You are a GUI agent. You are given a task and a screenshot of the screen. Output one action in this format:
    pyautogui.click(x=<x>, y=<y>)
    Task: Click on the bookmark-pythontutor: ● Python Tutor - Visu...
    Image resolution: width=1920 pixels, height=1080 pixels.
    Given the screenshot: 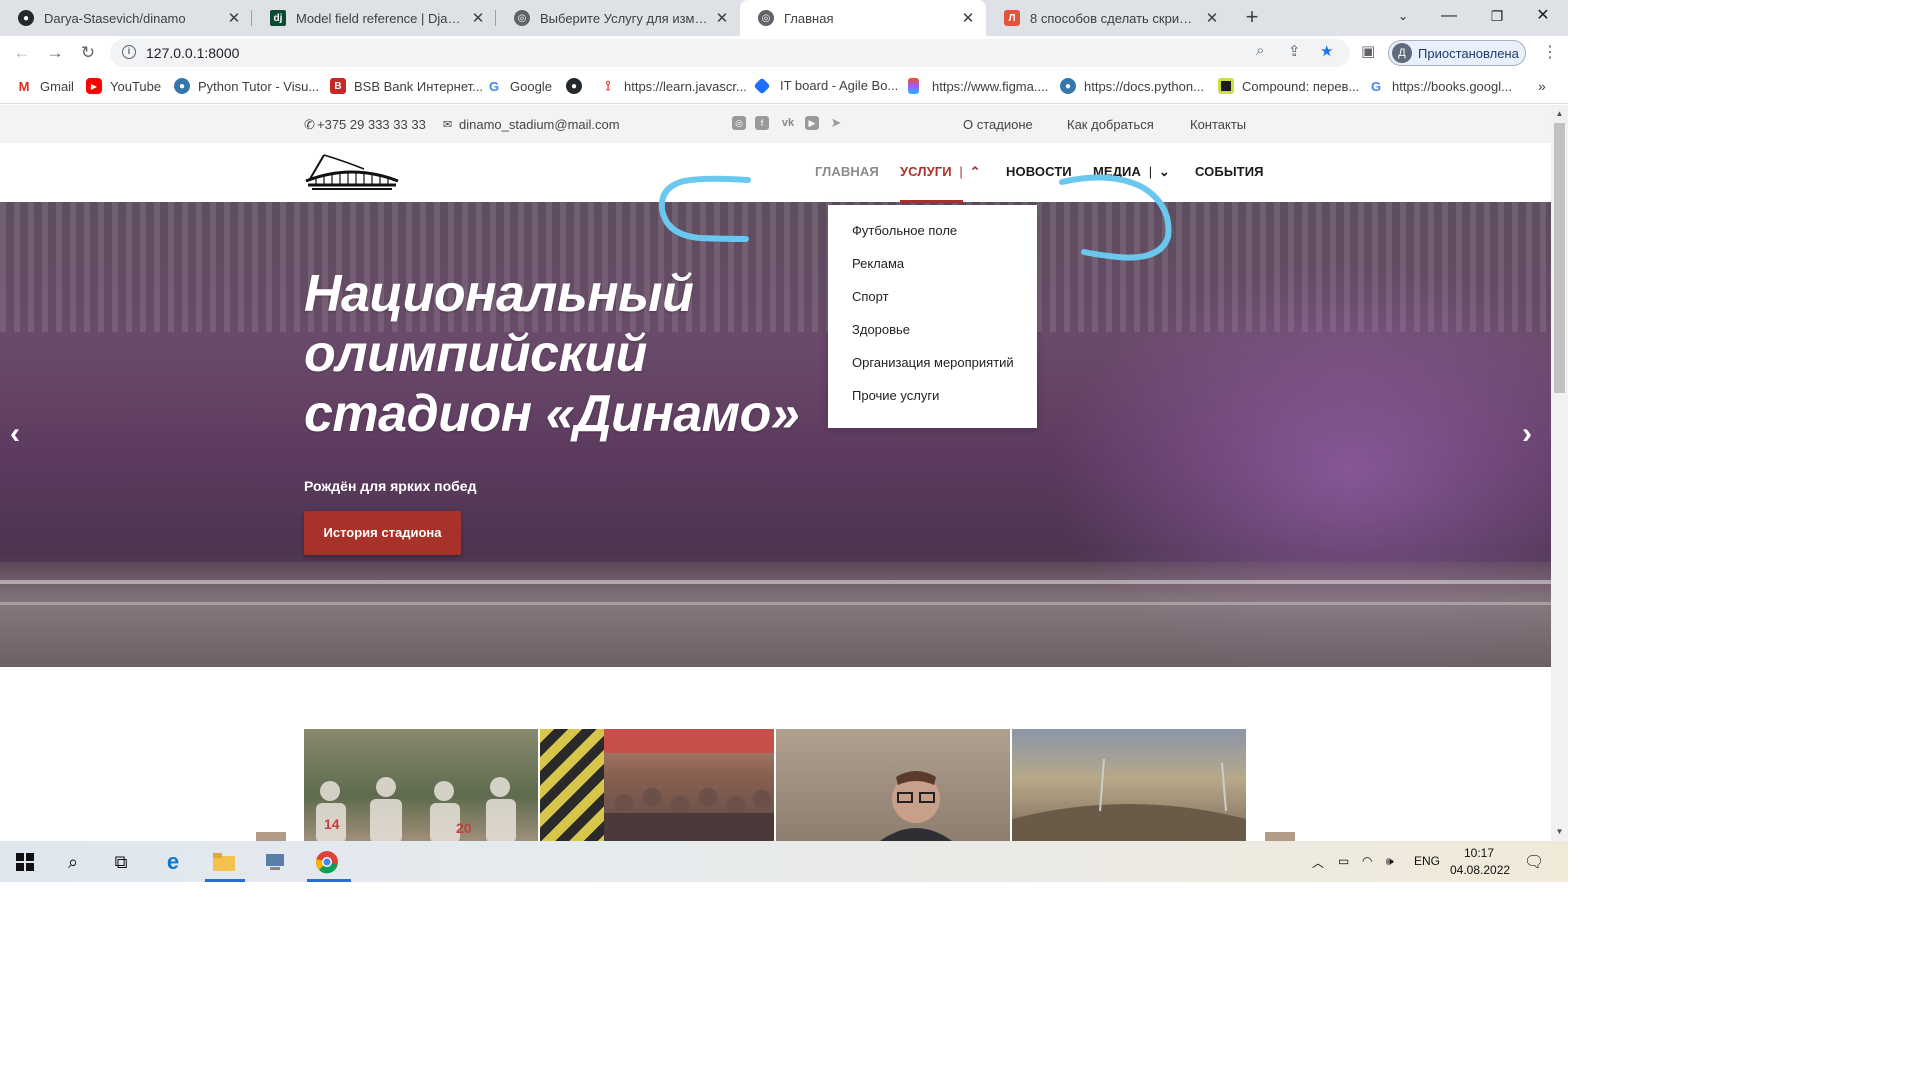 What is the action you would take?
    pyautogui.click(x=246, y=86)
    